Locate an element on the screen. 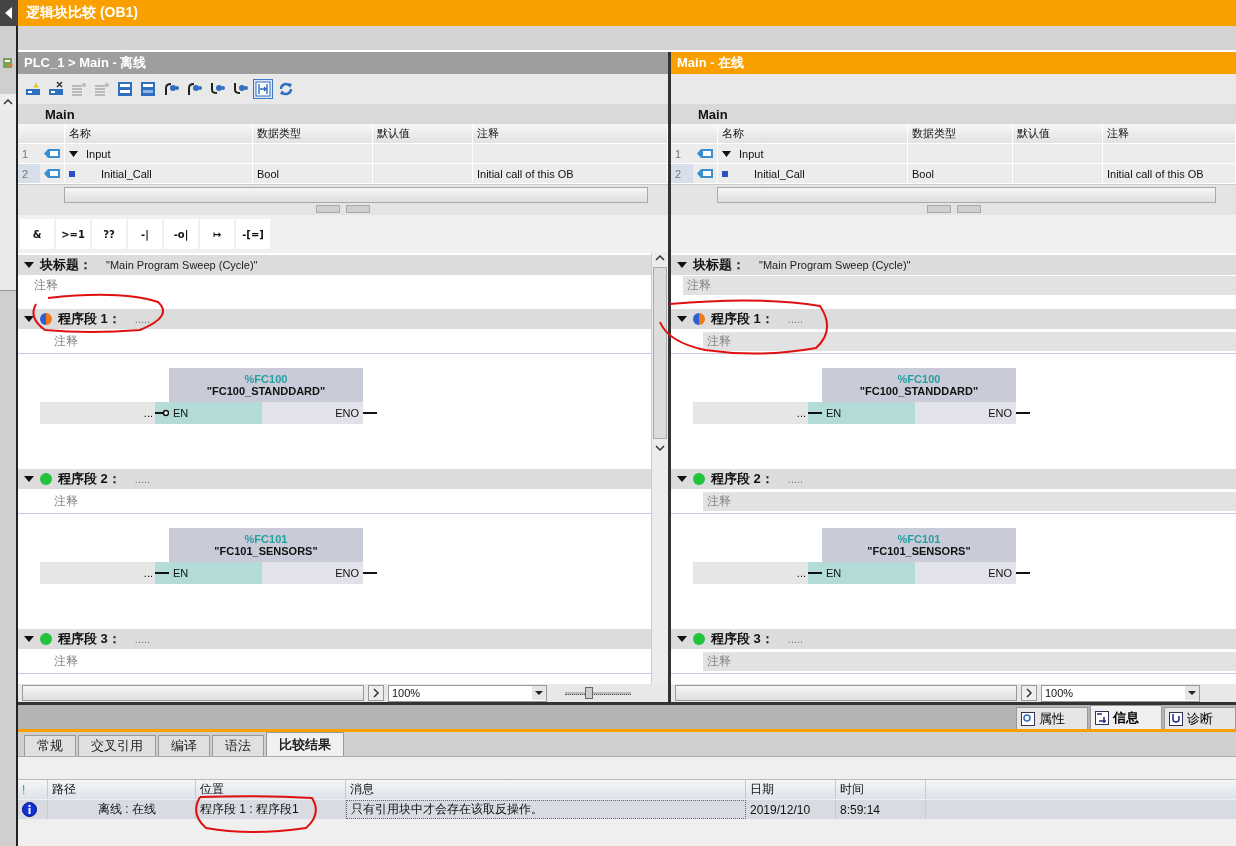 The width and height of the screenshot is (1236, 846). instruction-button: -[=] is located at coordinates (253, 234).